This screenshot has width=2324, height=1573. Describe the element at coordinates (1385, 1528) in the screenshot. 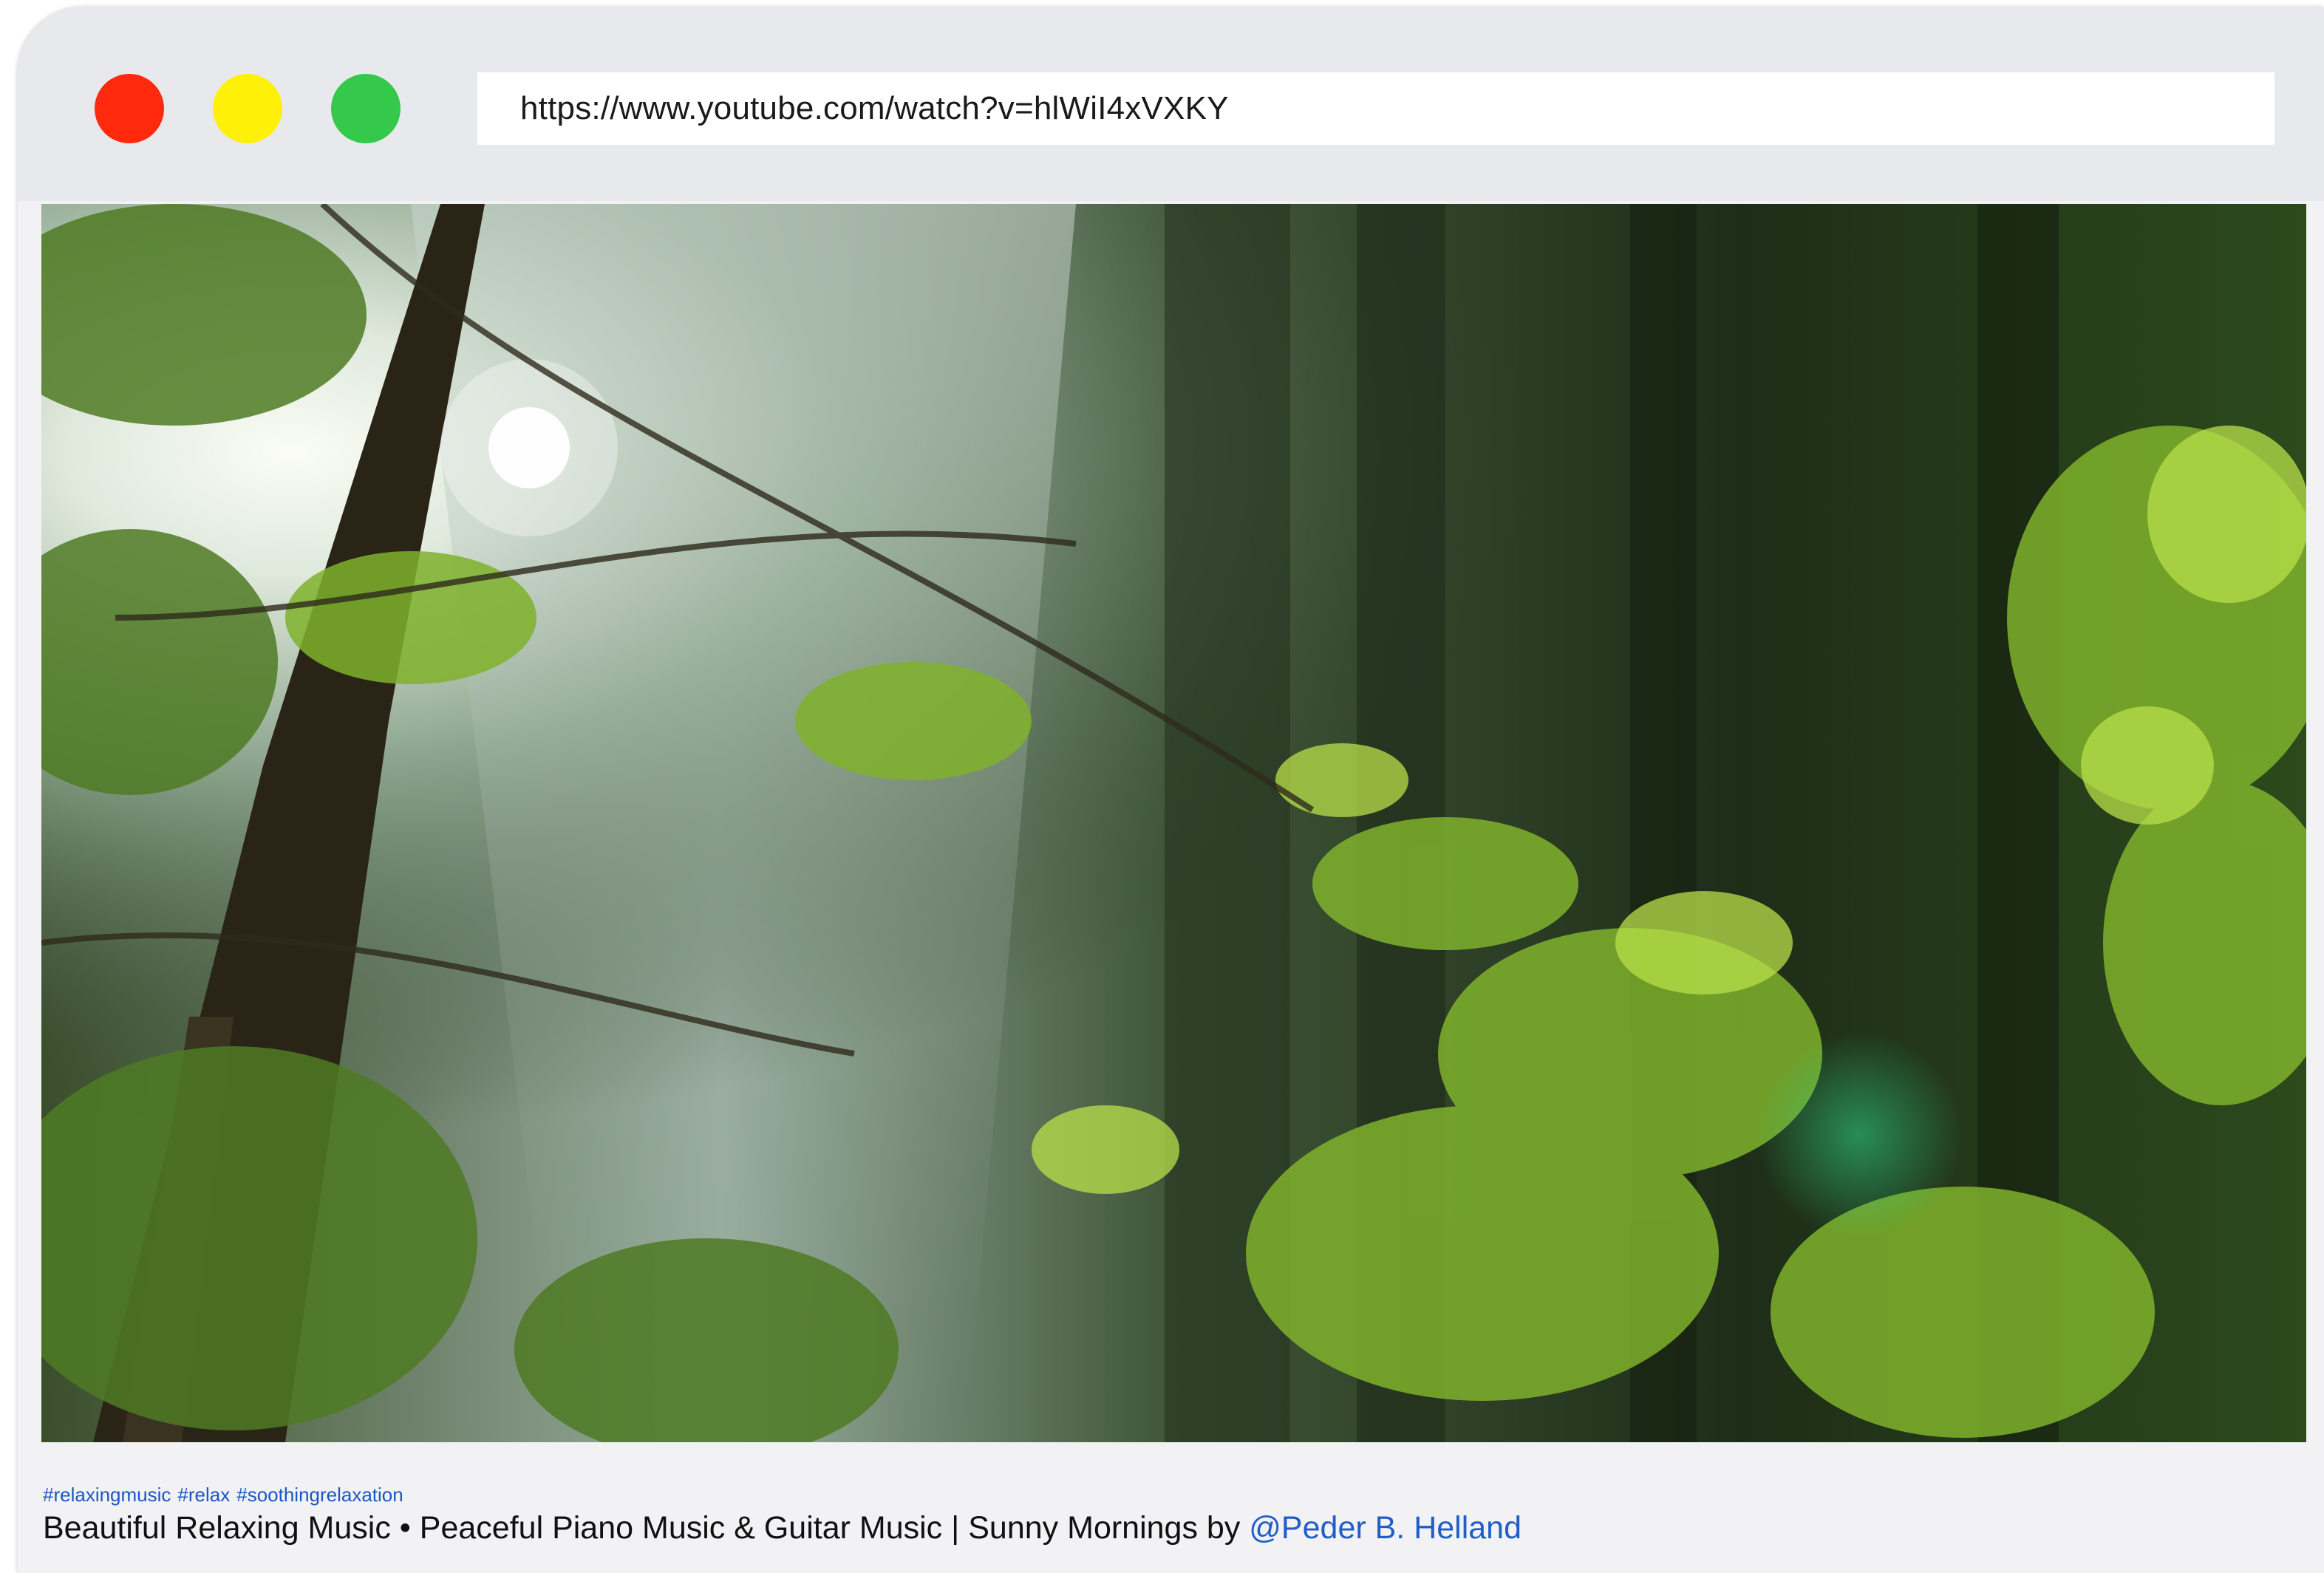

I see `channel-mention-link: @Peder B. Helland` at that location.